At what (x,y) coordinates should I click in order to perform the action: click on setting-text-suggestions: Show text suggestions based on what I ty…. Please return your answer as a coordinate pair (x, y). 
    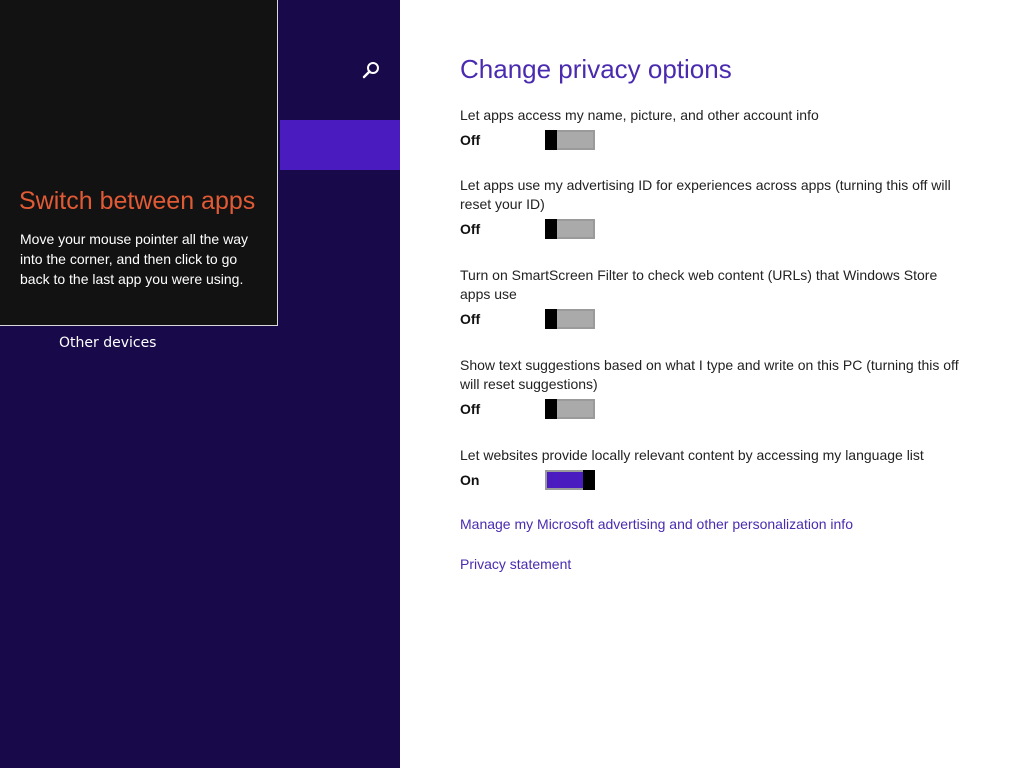
    Looking at the image, I should click on (715, 389).